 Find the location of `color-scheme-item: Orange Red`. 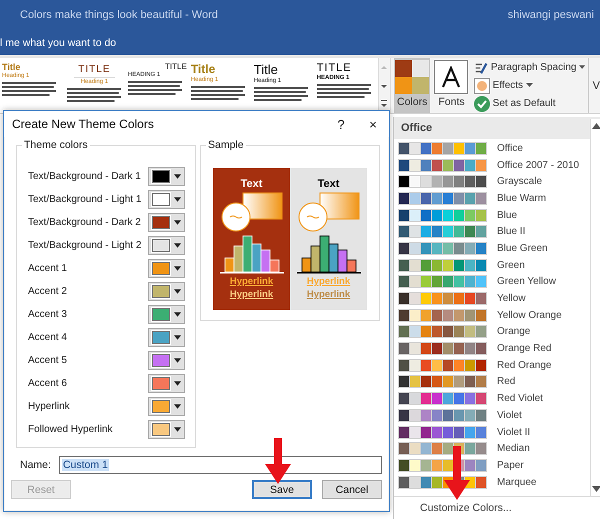

color-scheme-item: Orange Red is located at coordinates (492, 348).